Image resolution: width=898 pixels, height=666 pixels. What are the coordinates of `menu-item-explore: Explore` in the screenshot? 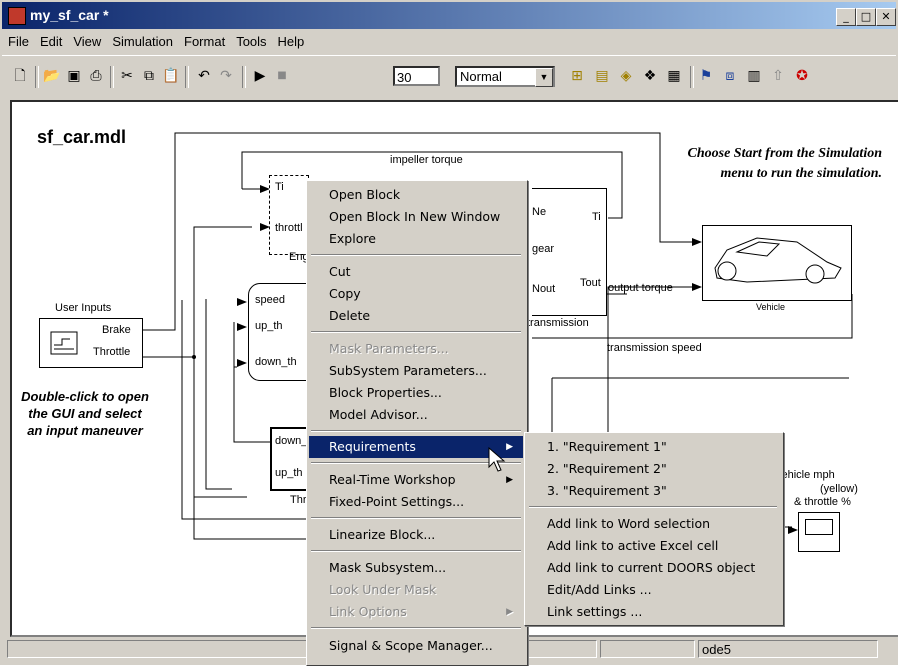 It's located at (416, 239).